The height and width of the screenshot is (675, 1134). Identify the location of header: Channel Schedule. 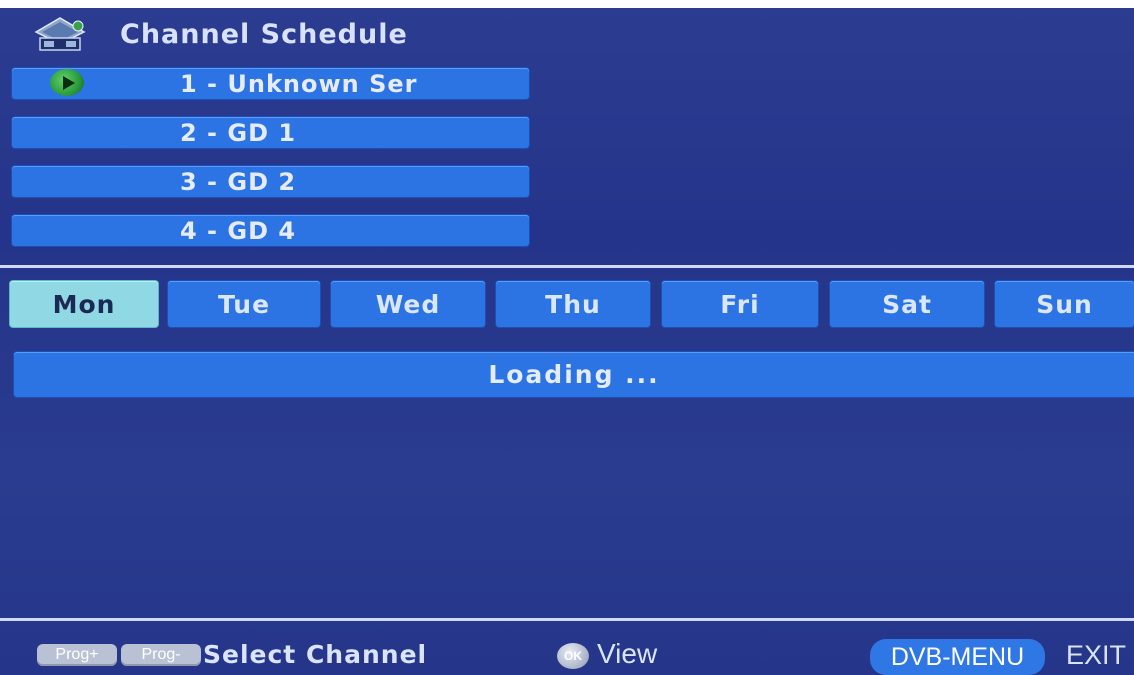
(219, 34).